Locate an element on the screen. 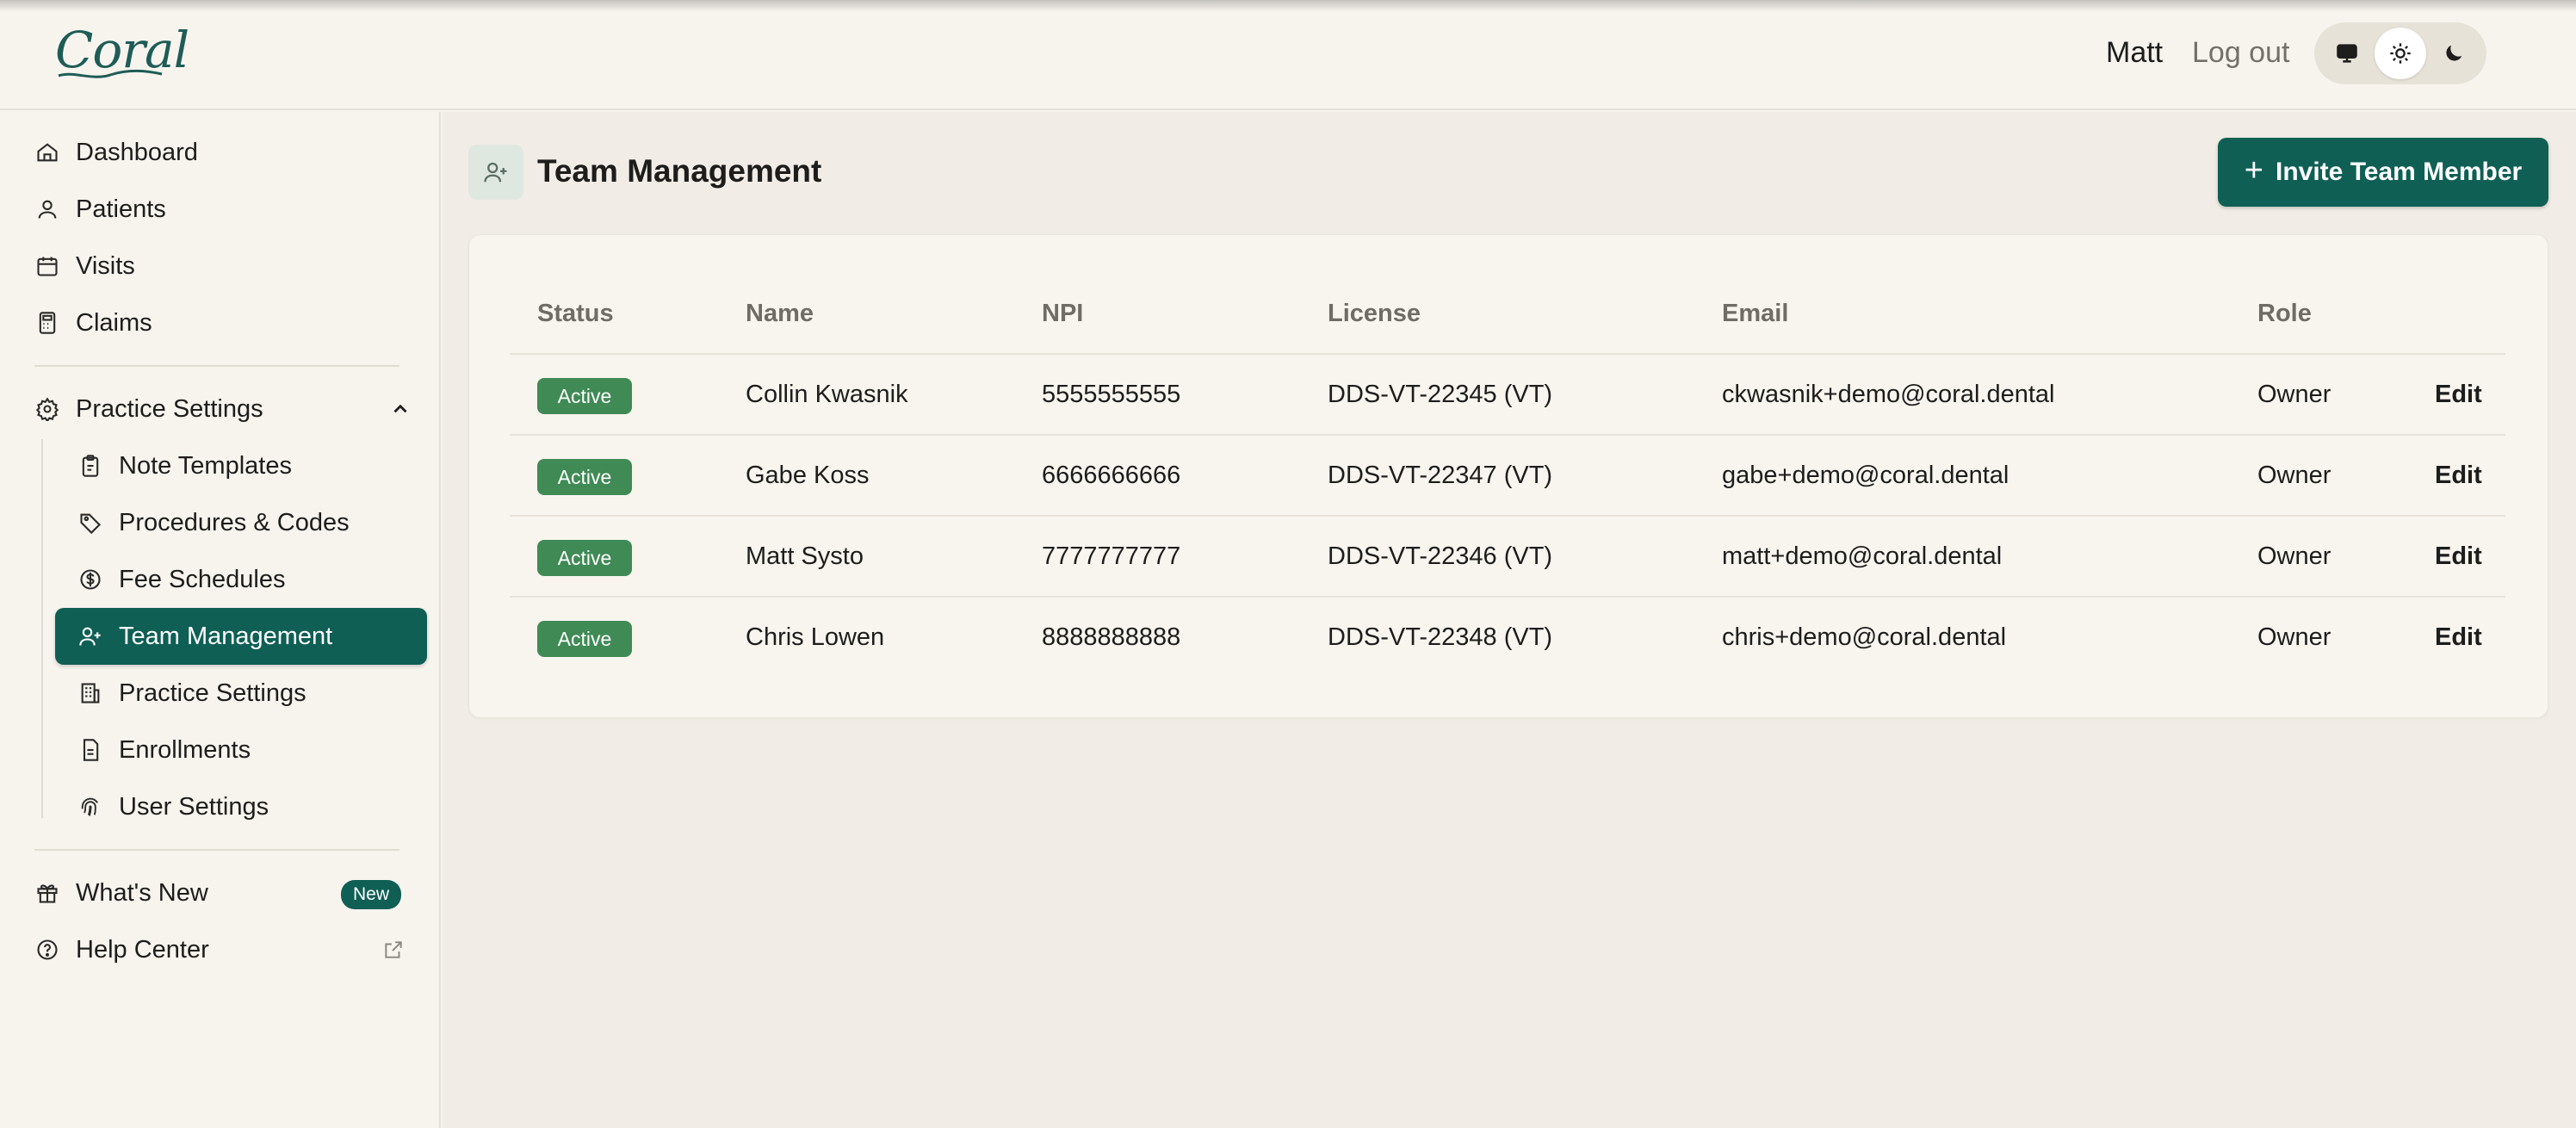  member-npi: 6666666666 is located at coordinates (1112, 475).